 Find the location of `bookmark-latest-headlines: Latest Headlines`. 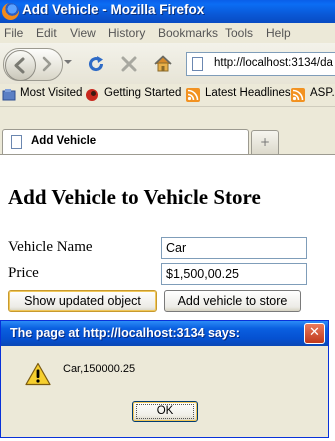

bookmark-latest-headlines: Latest Headlines is located at coordinates (248, 93).